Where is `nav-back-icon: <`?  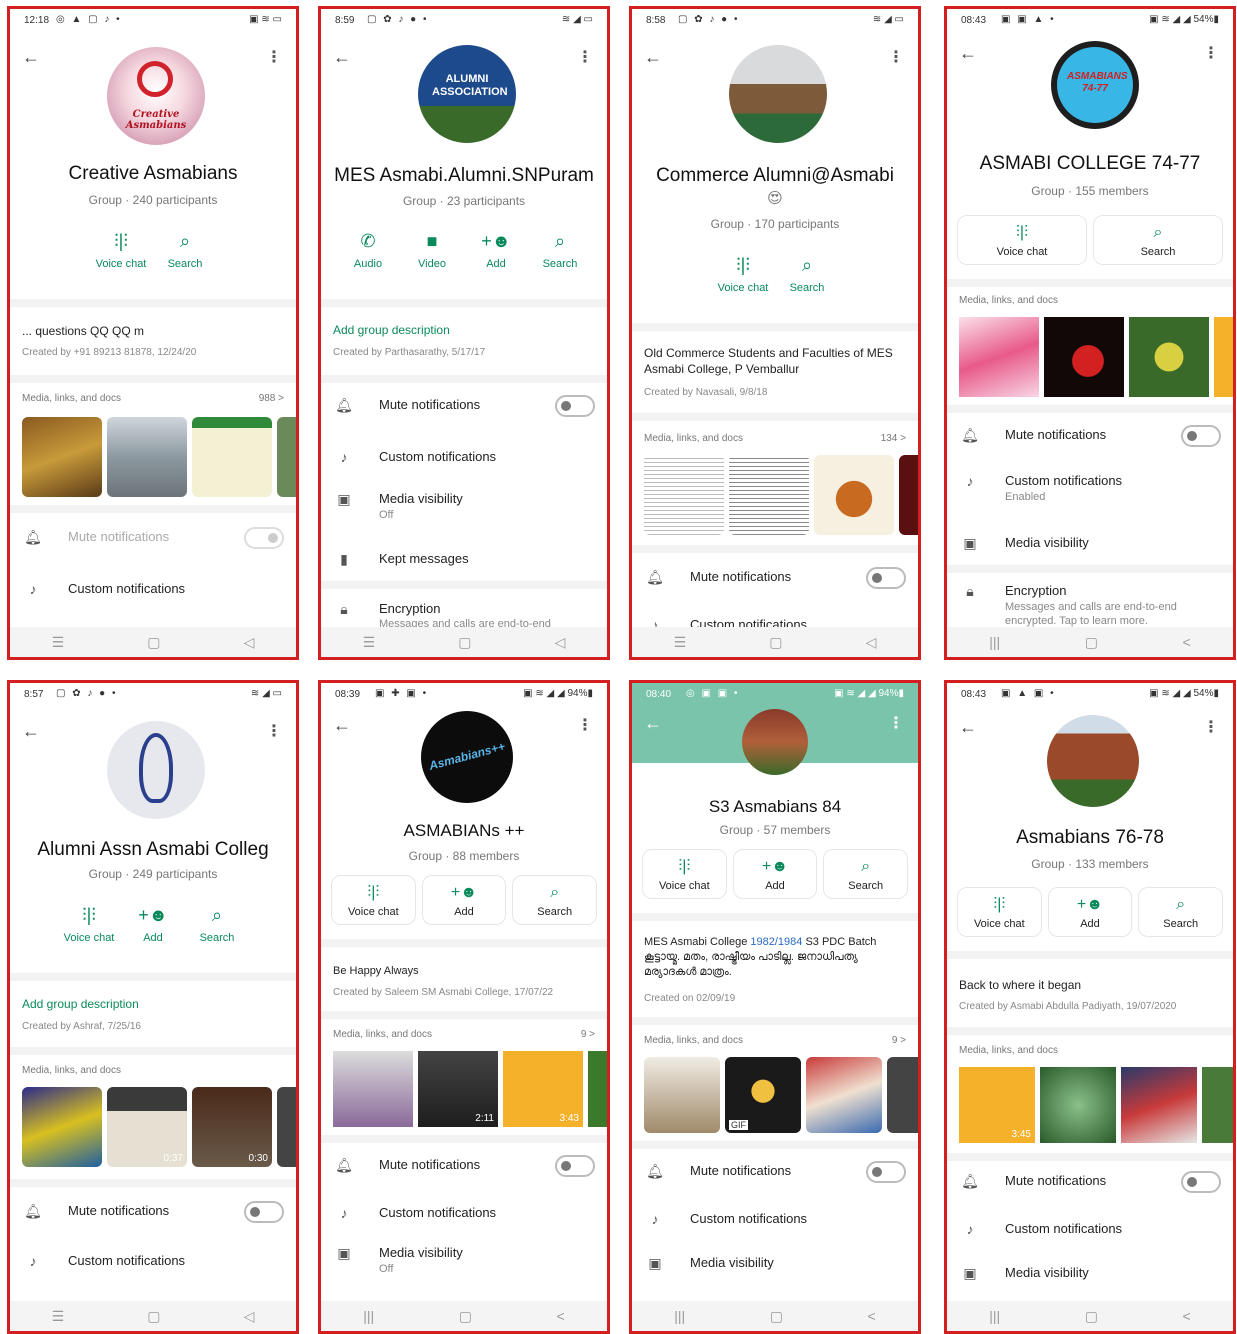 nav-back-icon: < is located at coordinates (1187, 1316).